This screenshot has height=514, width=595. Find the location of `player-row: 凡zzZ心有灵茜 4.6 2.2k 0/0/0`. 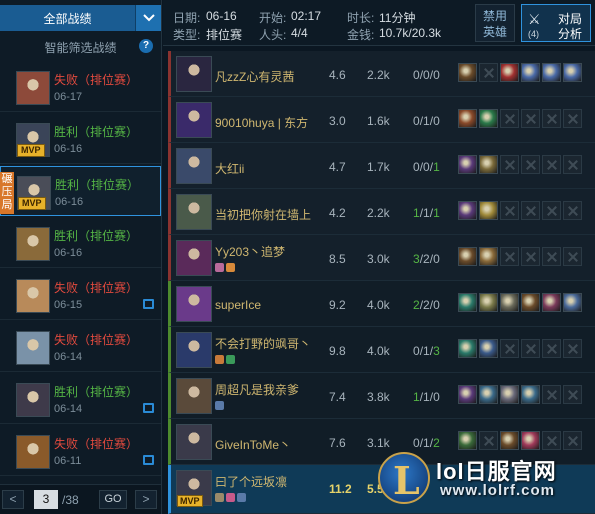

player-row: 凡zzZ心有灵茜 4.6 2.2k 0/0/0 is located at coordinates (381, 74).